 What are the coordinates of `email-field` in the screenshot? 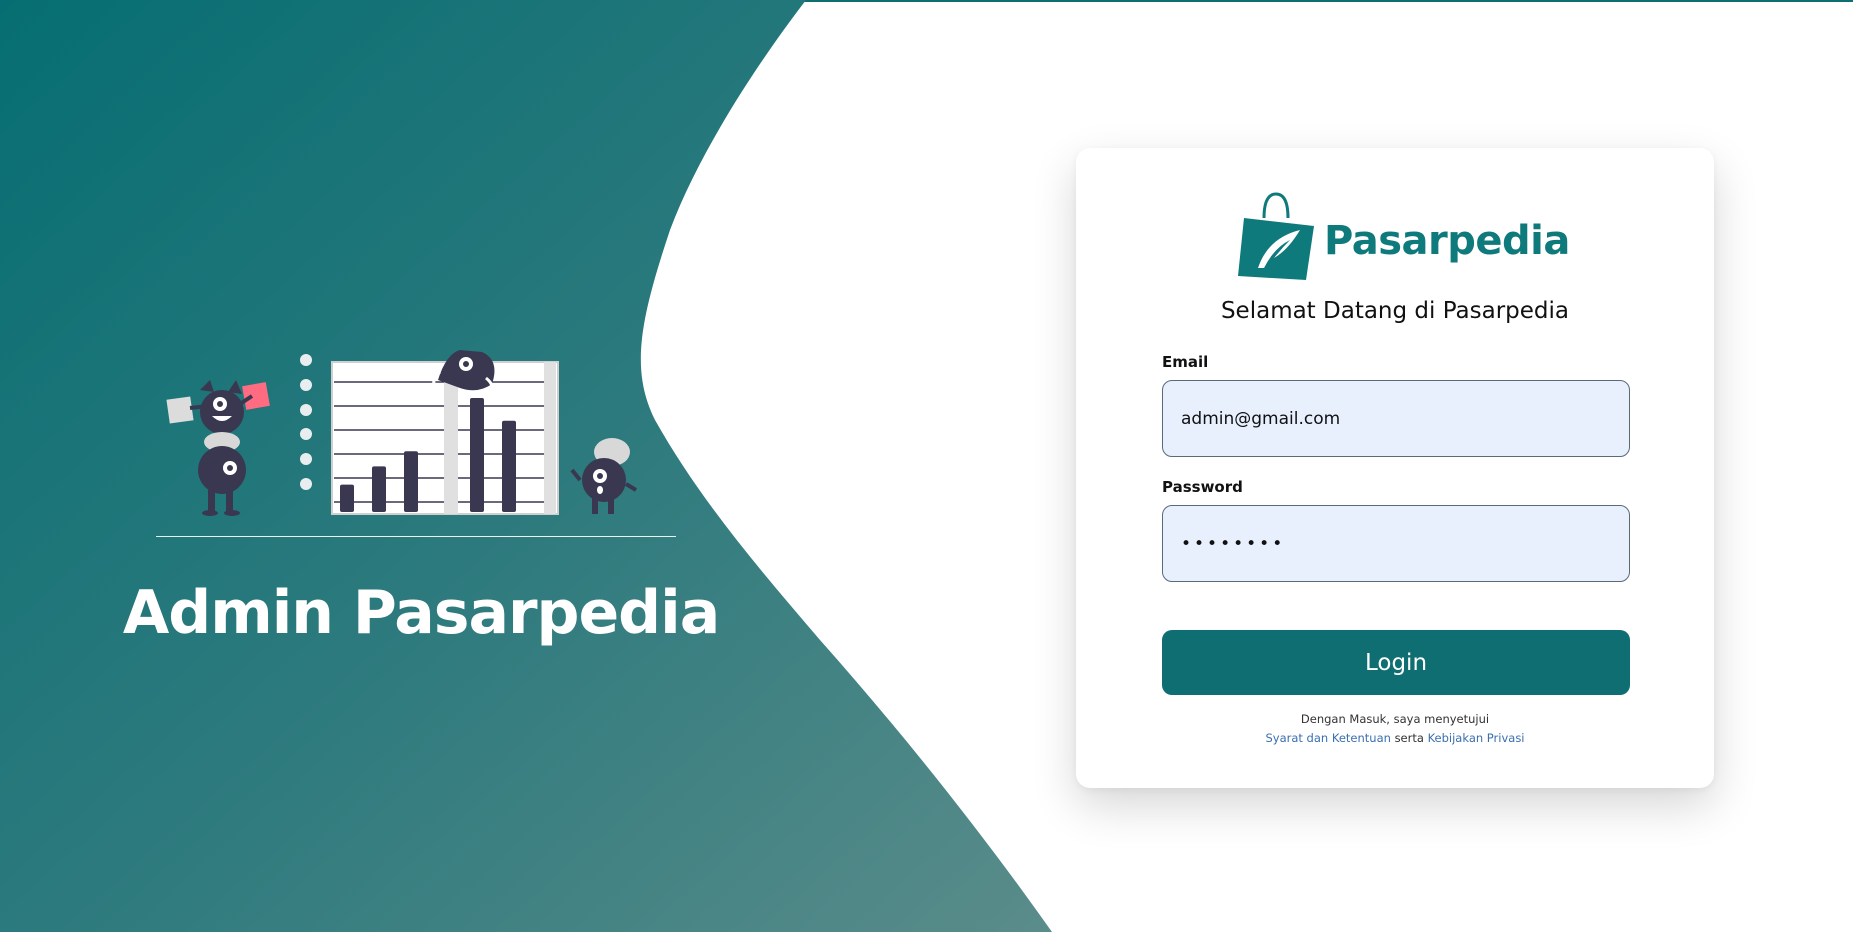 It's located at (1396, 418).